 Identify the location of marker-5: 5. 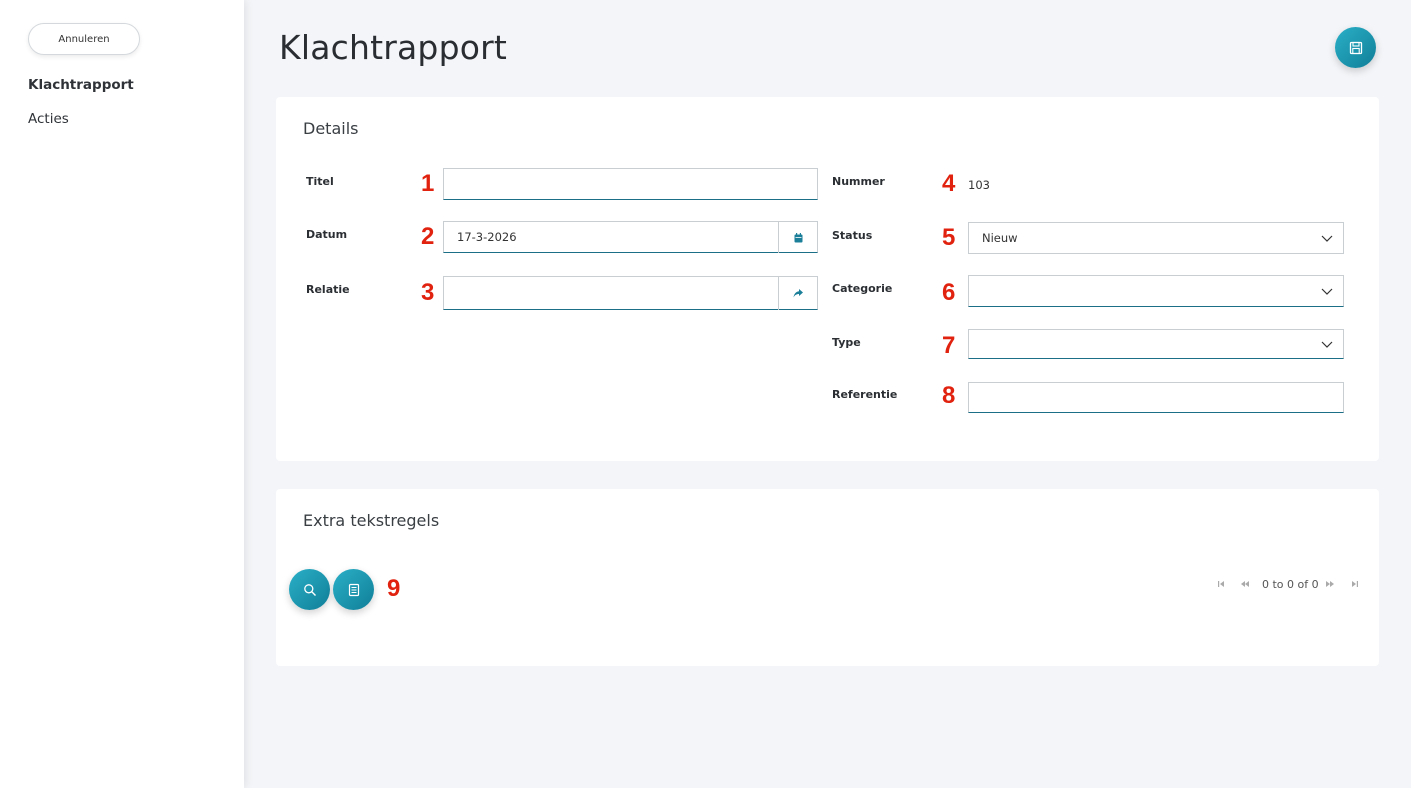
(949, 237).